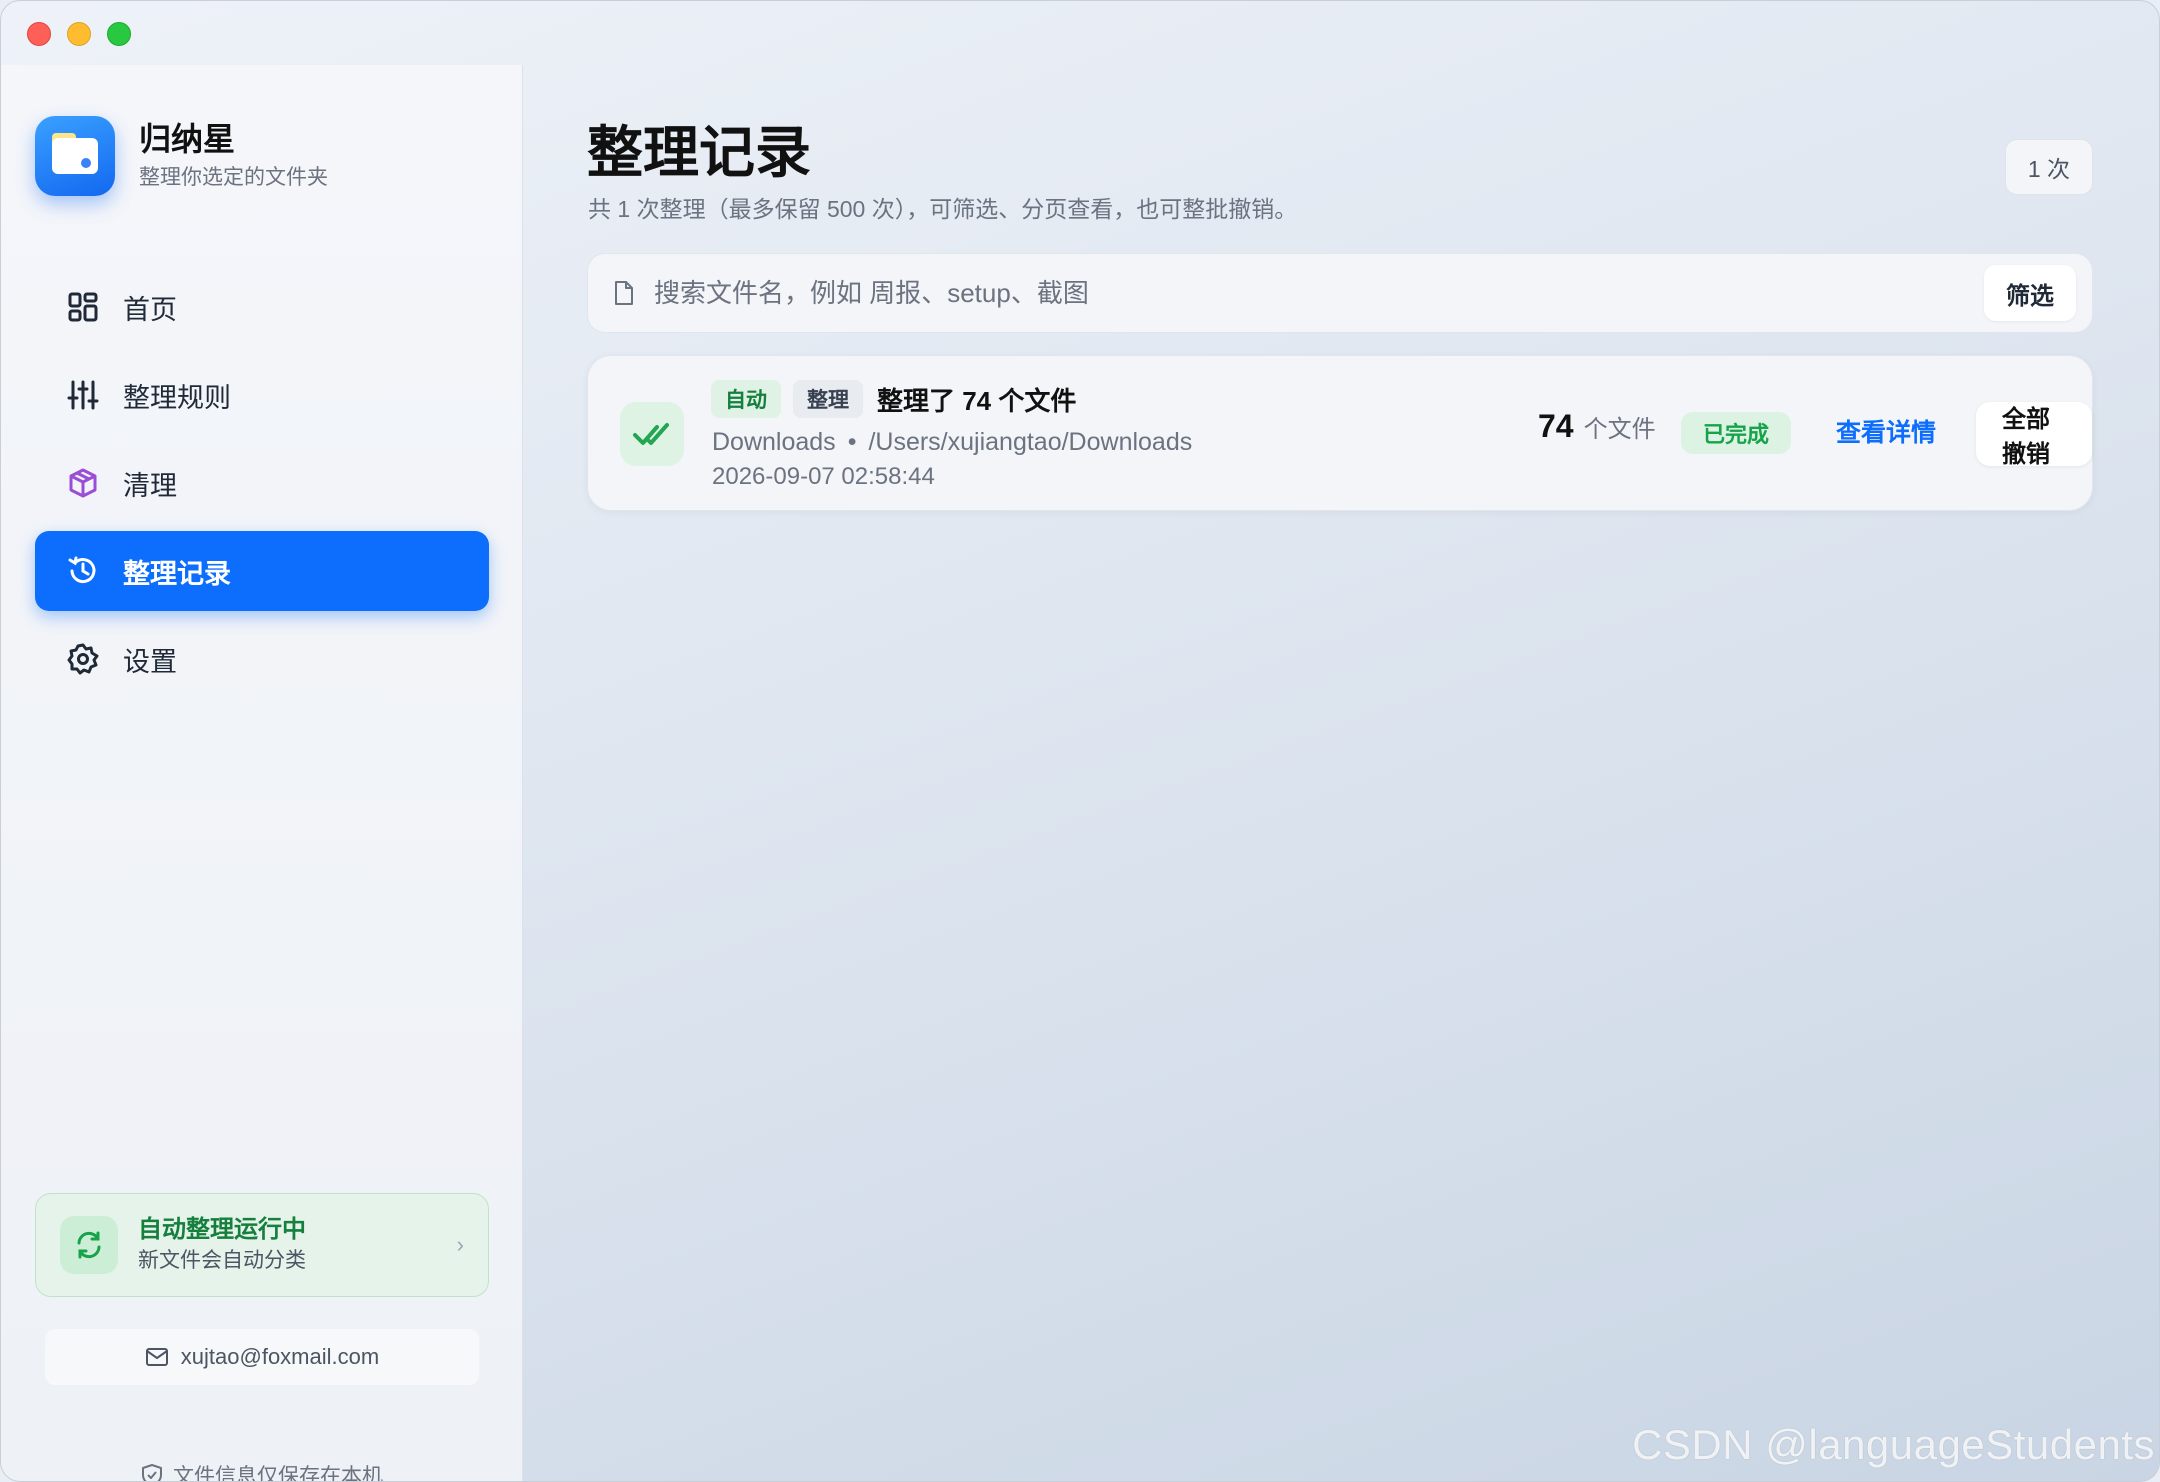 The image size is (2160, 1482). Describe the element at coordinates (280, 1356) in the screenshot. I see `email-text: xujtao@foxmail.com` at that location.